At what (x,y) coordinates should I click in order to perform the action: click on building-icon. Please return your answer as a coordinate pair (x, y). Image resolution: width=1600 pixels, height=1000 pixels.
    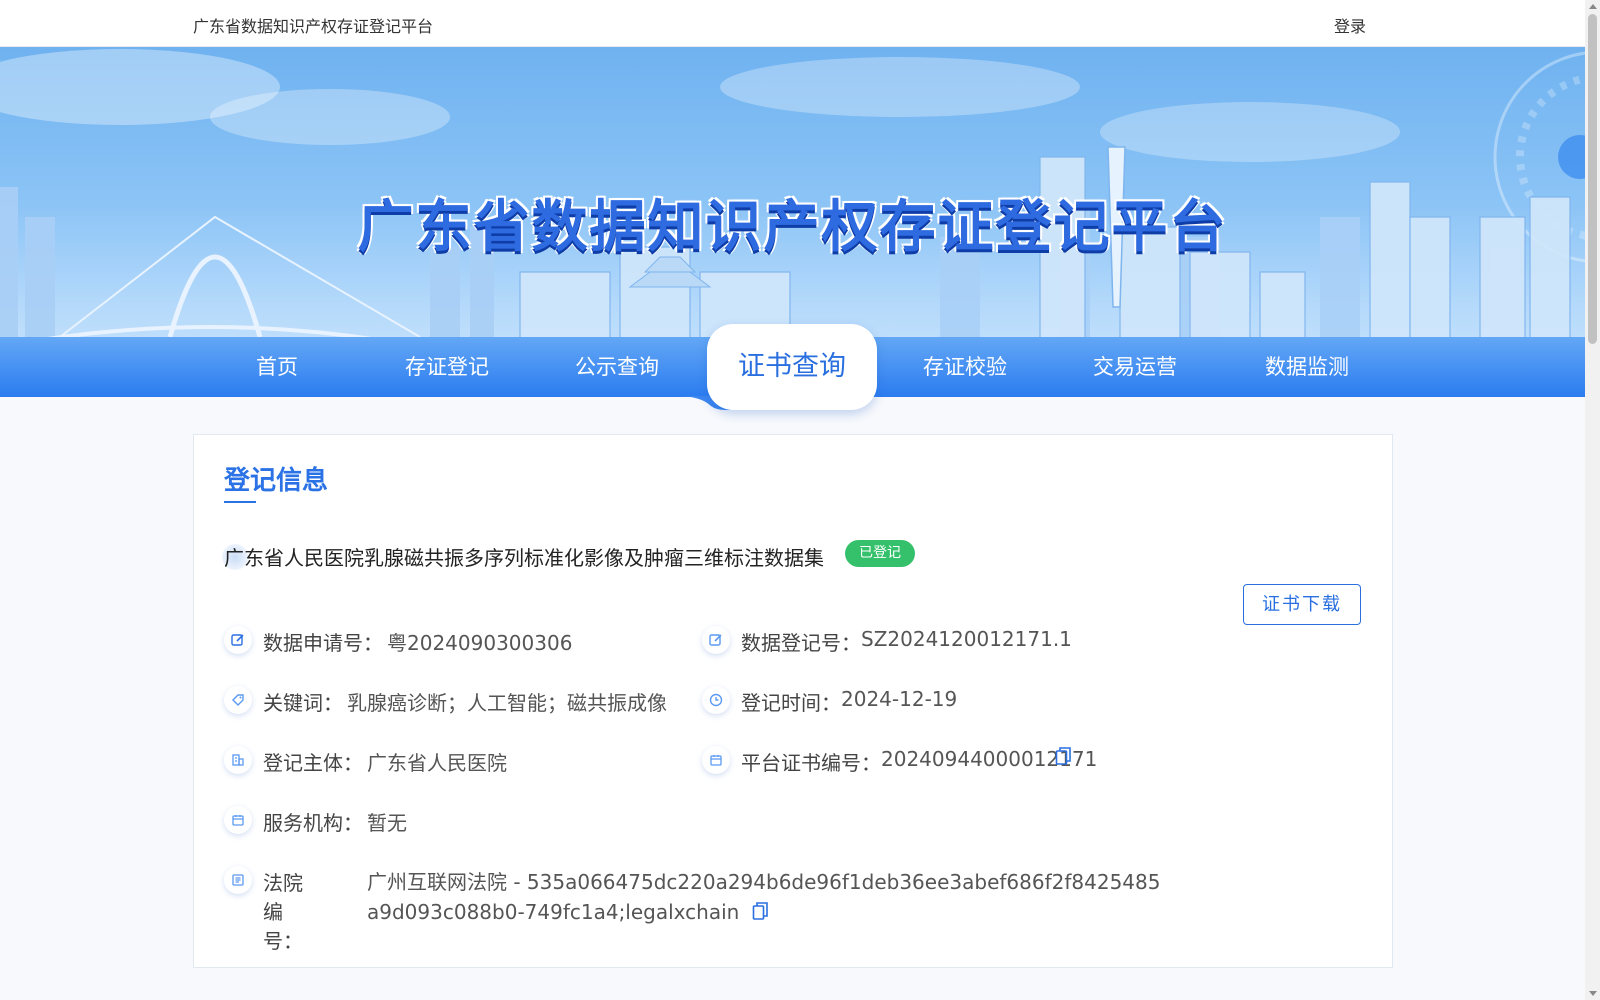
    Looking at the image, I should click on (238, 760).